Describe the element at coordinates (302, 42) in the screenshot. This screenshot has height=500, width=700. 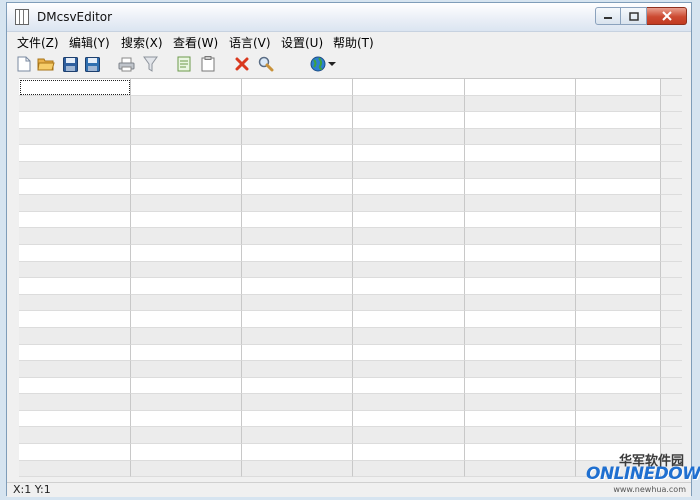
I see `menu-settings: 设置(U)` at that location.